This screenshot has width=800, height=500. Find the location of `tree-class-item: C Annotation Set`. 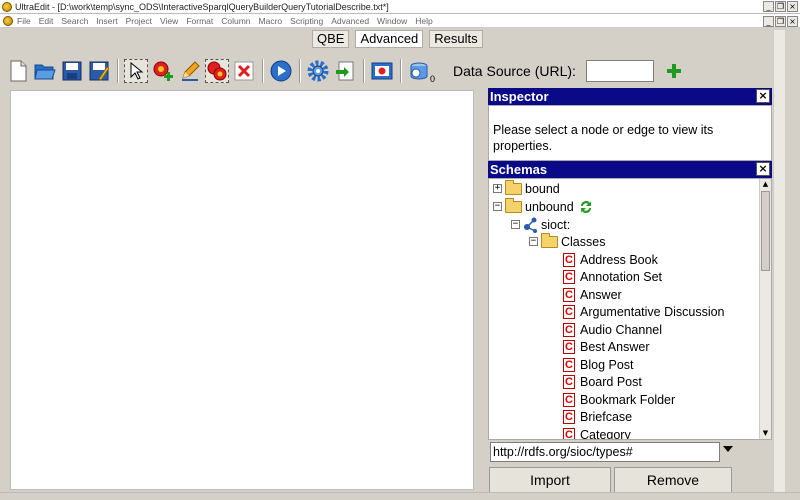

tree-class-item: C Annotation Set is located at coordinates (612, 276).